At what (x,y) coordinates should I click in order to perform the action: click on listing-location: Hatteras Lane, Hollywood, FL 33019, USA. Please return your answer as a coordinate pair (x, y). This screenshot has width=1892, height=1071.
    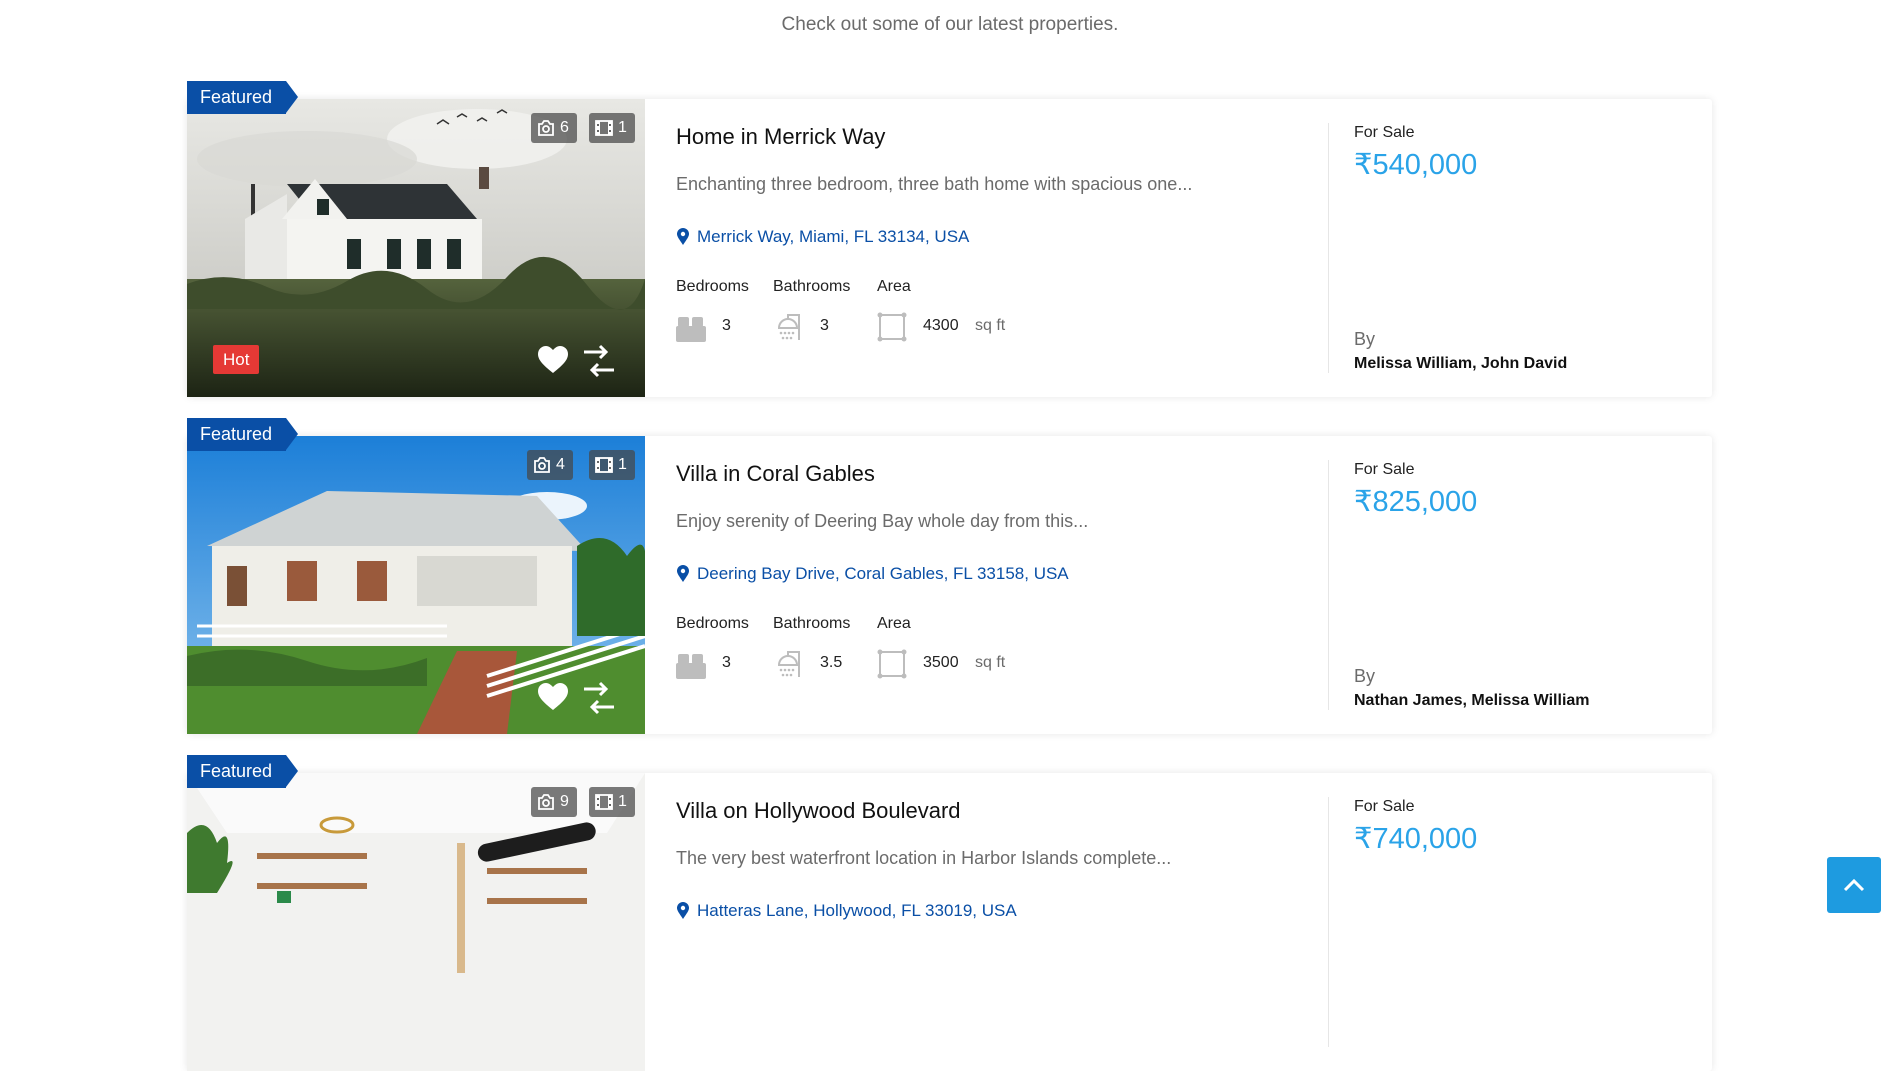
    Looking at the image, I should click on (846, 911).